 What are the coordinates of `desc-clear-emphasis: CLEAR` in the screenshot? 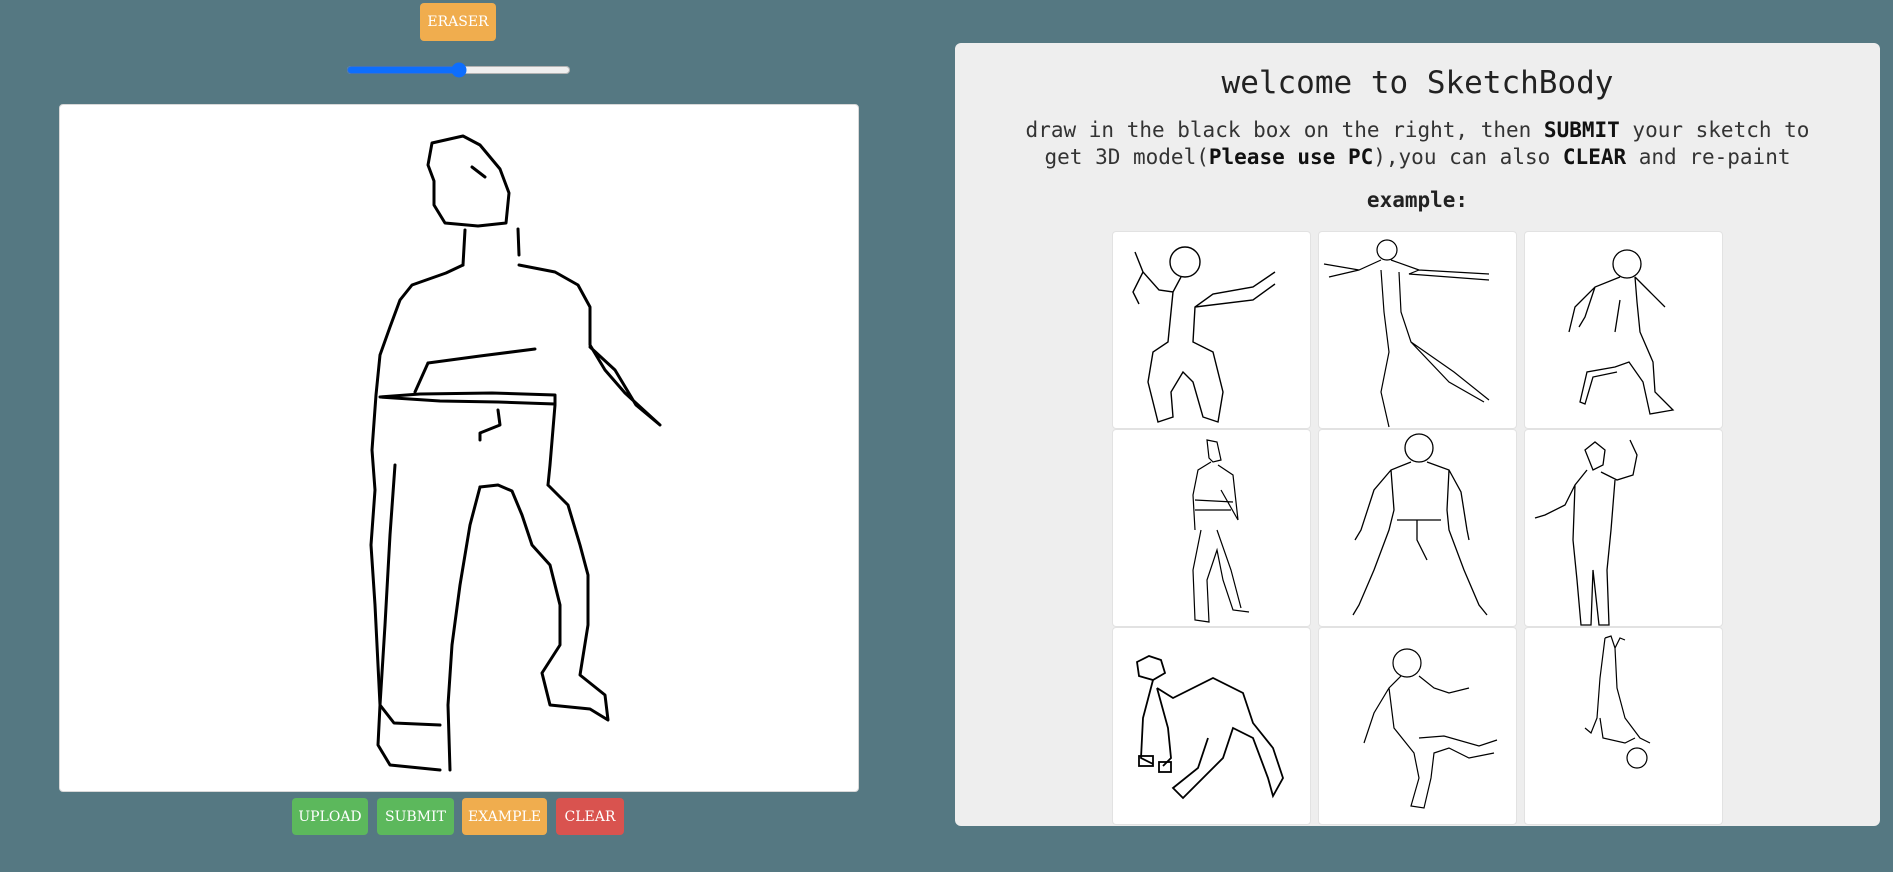 It's located at (1594, 157).